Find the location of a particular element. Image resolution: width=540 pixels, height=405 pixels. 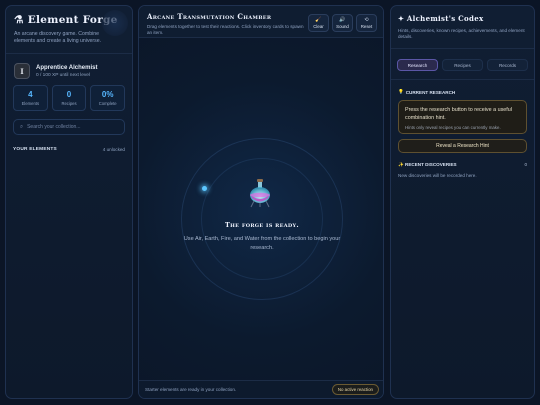

chamber-toolbar: 🧹 Clear 🔊 Sound ⟲ Reset is located at coordinates (342, 23).